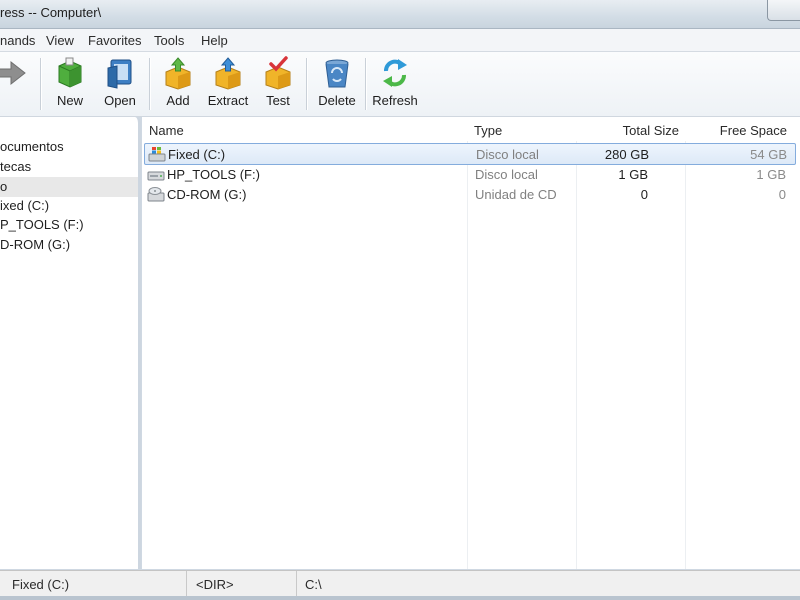 The height and width of the screenshot is (600, 800). I want to click on row-name: HP_TOOLS (F:), so click(213, 174).